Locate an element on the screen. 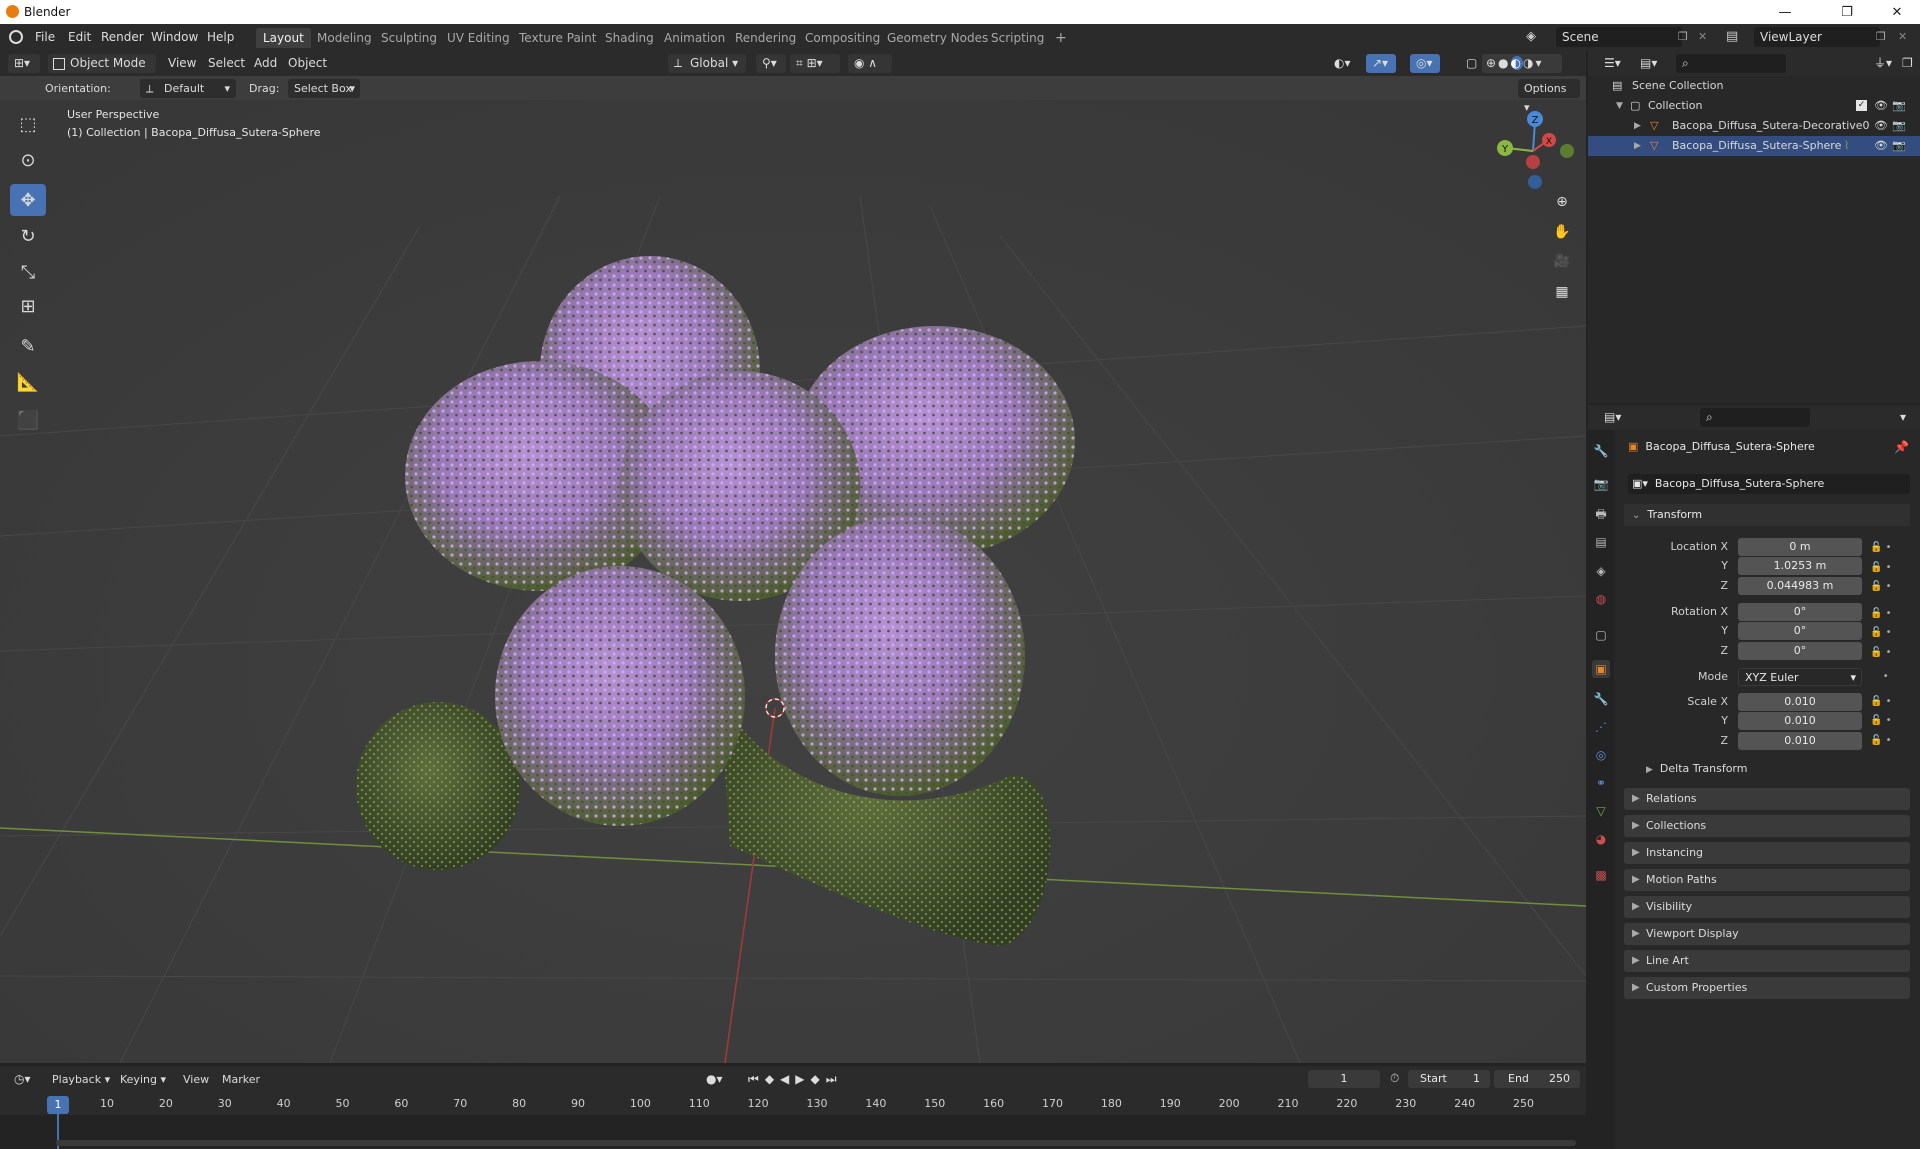 The height and width of the screenshot is (1149, 1920). properties-search-input: ⌕ is located at coordinates (1755, 417).